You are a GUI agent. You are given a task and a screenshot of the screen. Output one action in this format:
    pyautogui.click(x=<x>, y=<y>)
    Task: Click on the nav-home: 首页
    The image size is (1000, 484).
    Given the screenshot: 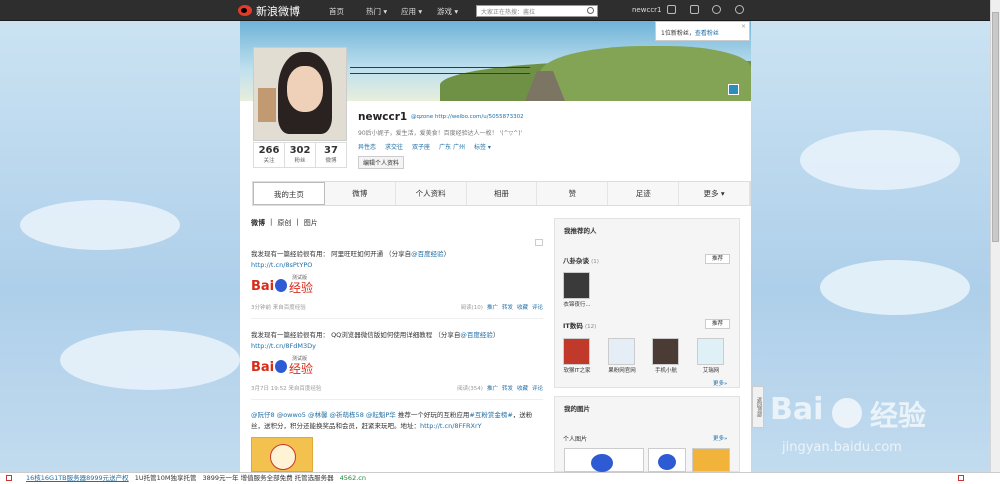 What is the action you would take?
    pyautogui.click(x=336, y=11)
    